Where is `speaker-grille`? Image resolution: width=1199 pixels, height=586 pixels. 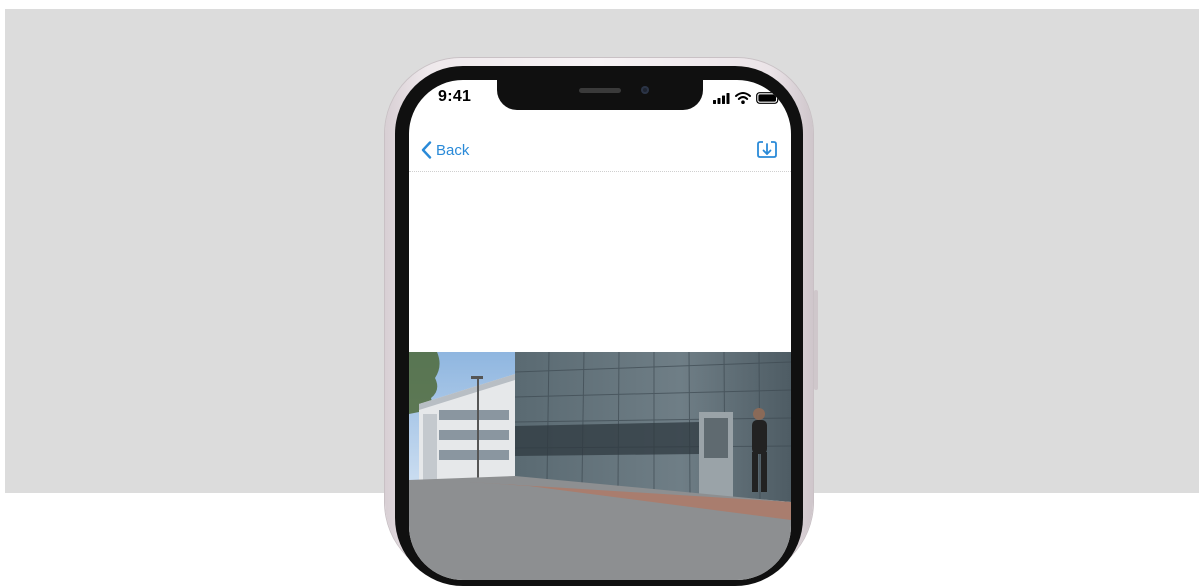 speaker-grille is located at coordinates (600, 90).